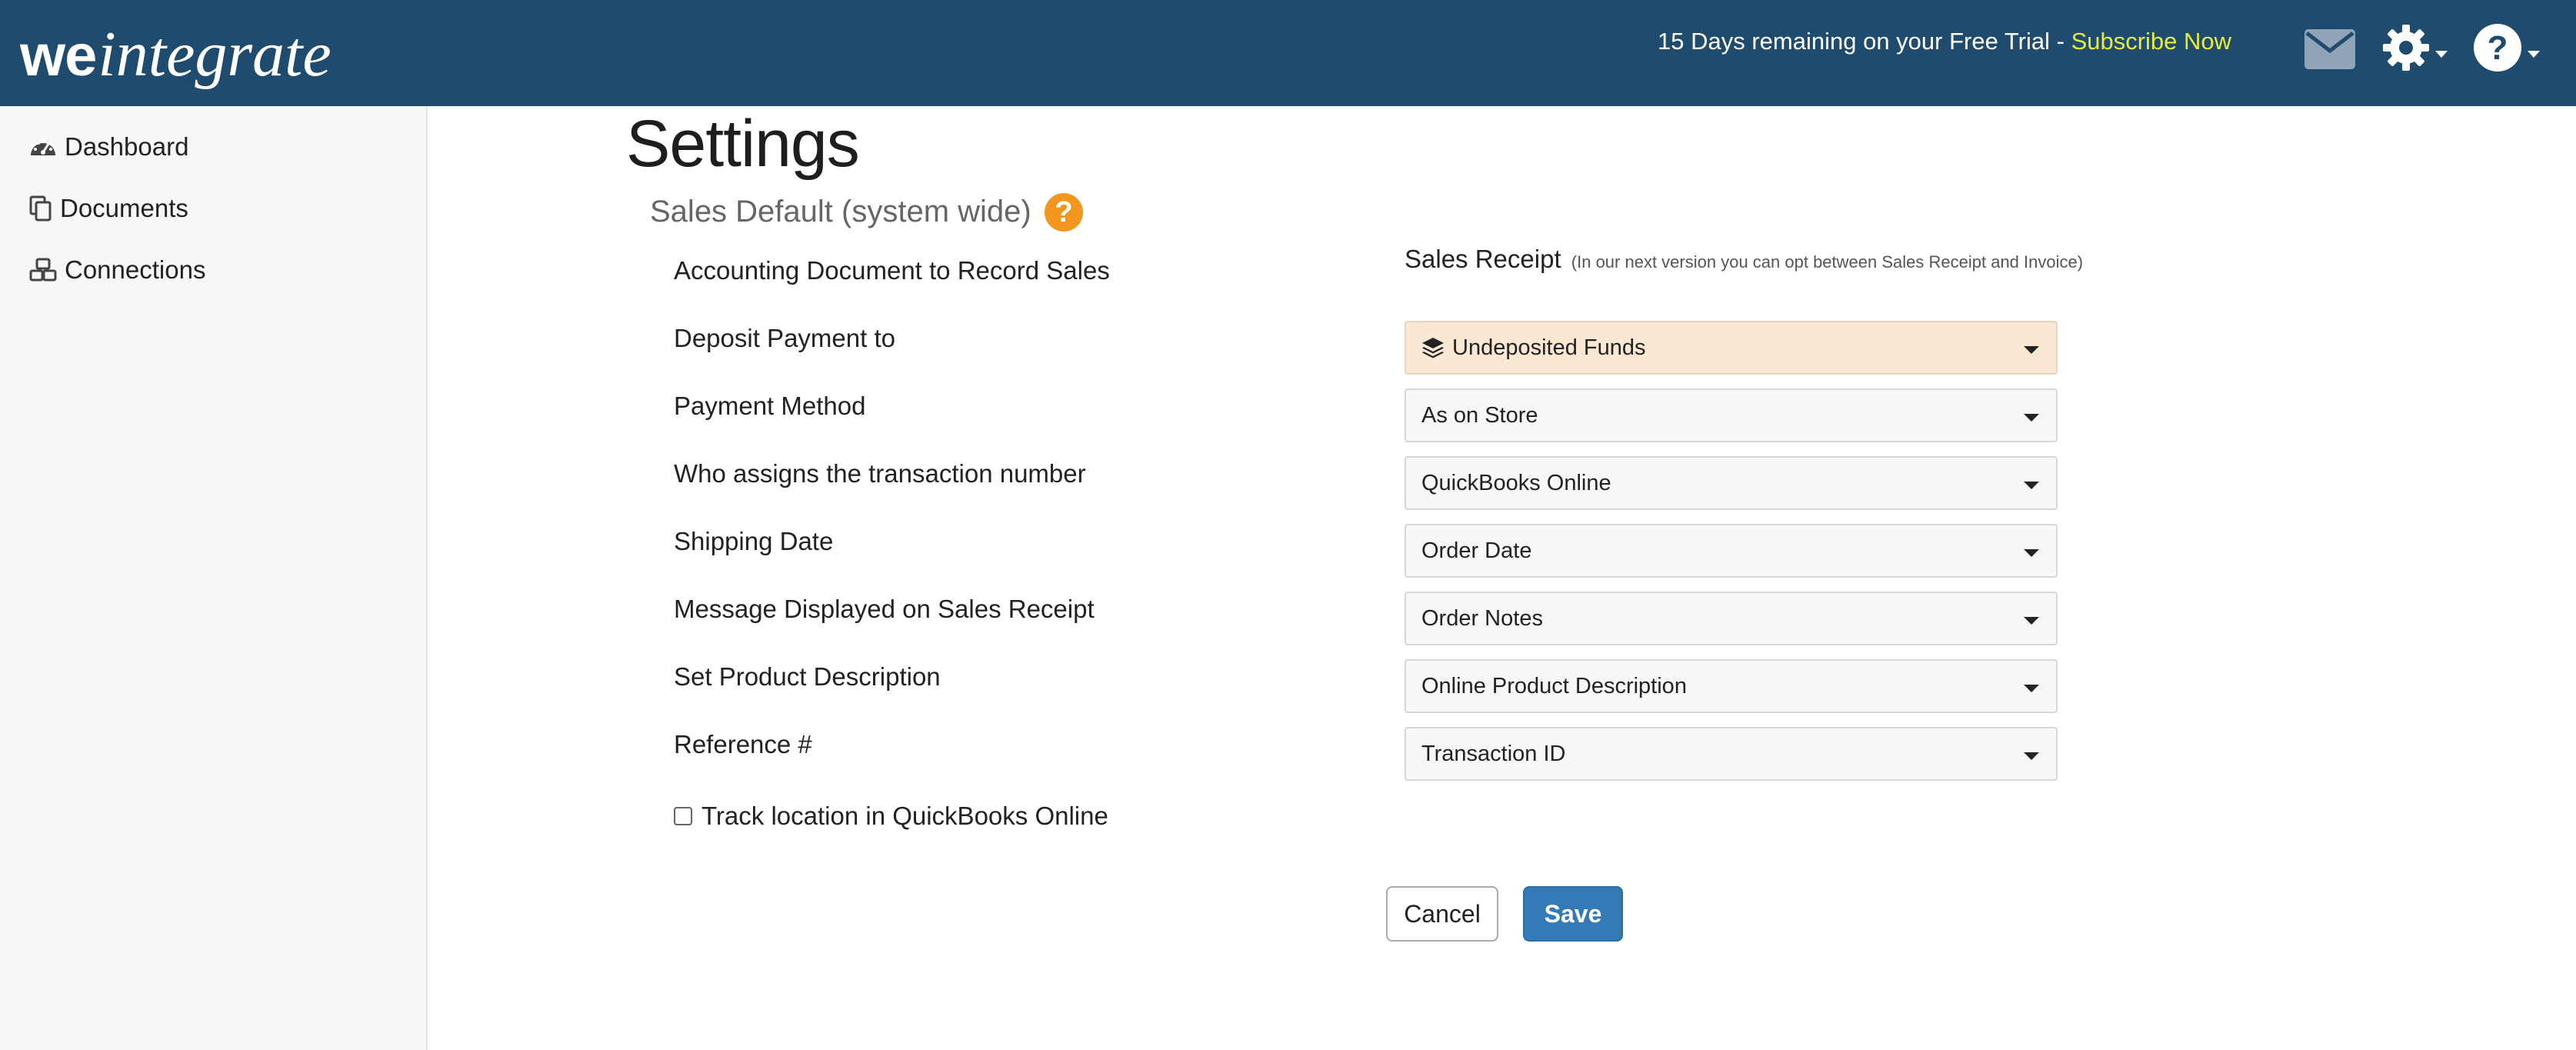 The height and width of the screenshot is (1050, 2576). I want to click on transaction-number-value: QuickBooks Online, so click(1516, 482).